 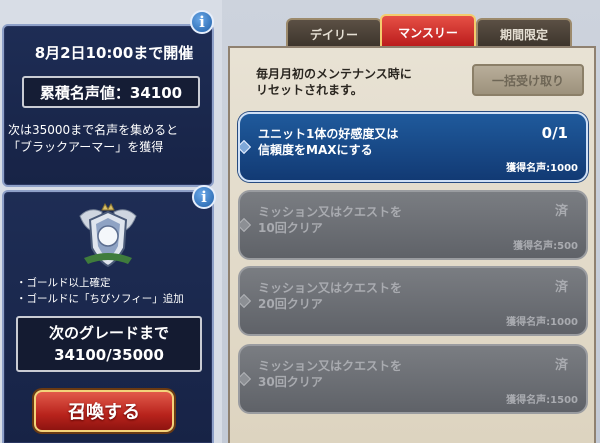 What do you see at coordinates (100, 299) in the screenshot?
I see `grade-perk-2: ・ゴールドに「ちびソフィー」追加` at bounding box center [100, 299].